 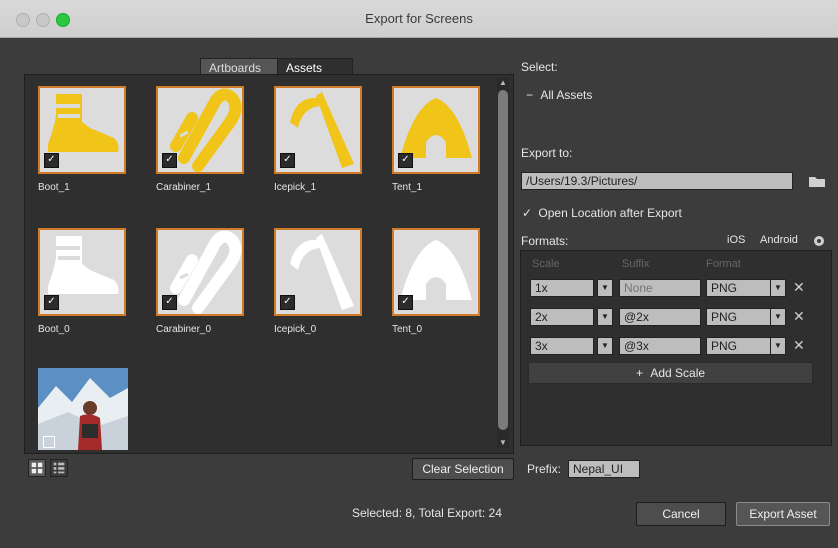 I want to click on asset-label: Boot_0, so click(x=54, y=329).